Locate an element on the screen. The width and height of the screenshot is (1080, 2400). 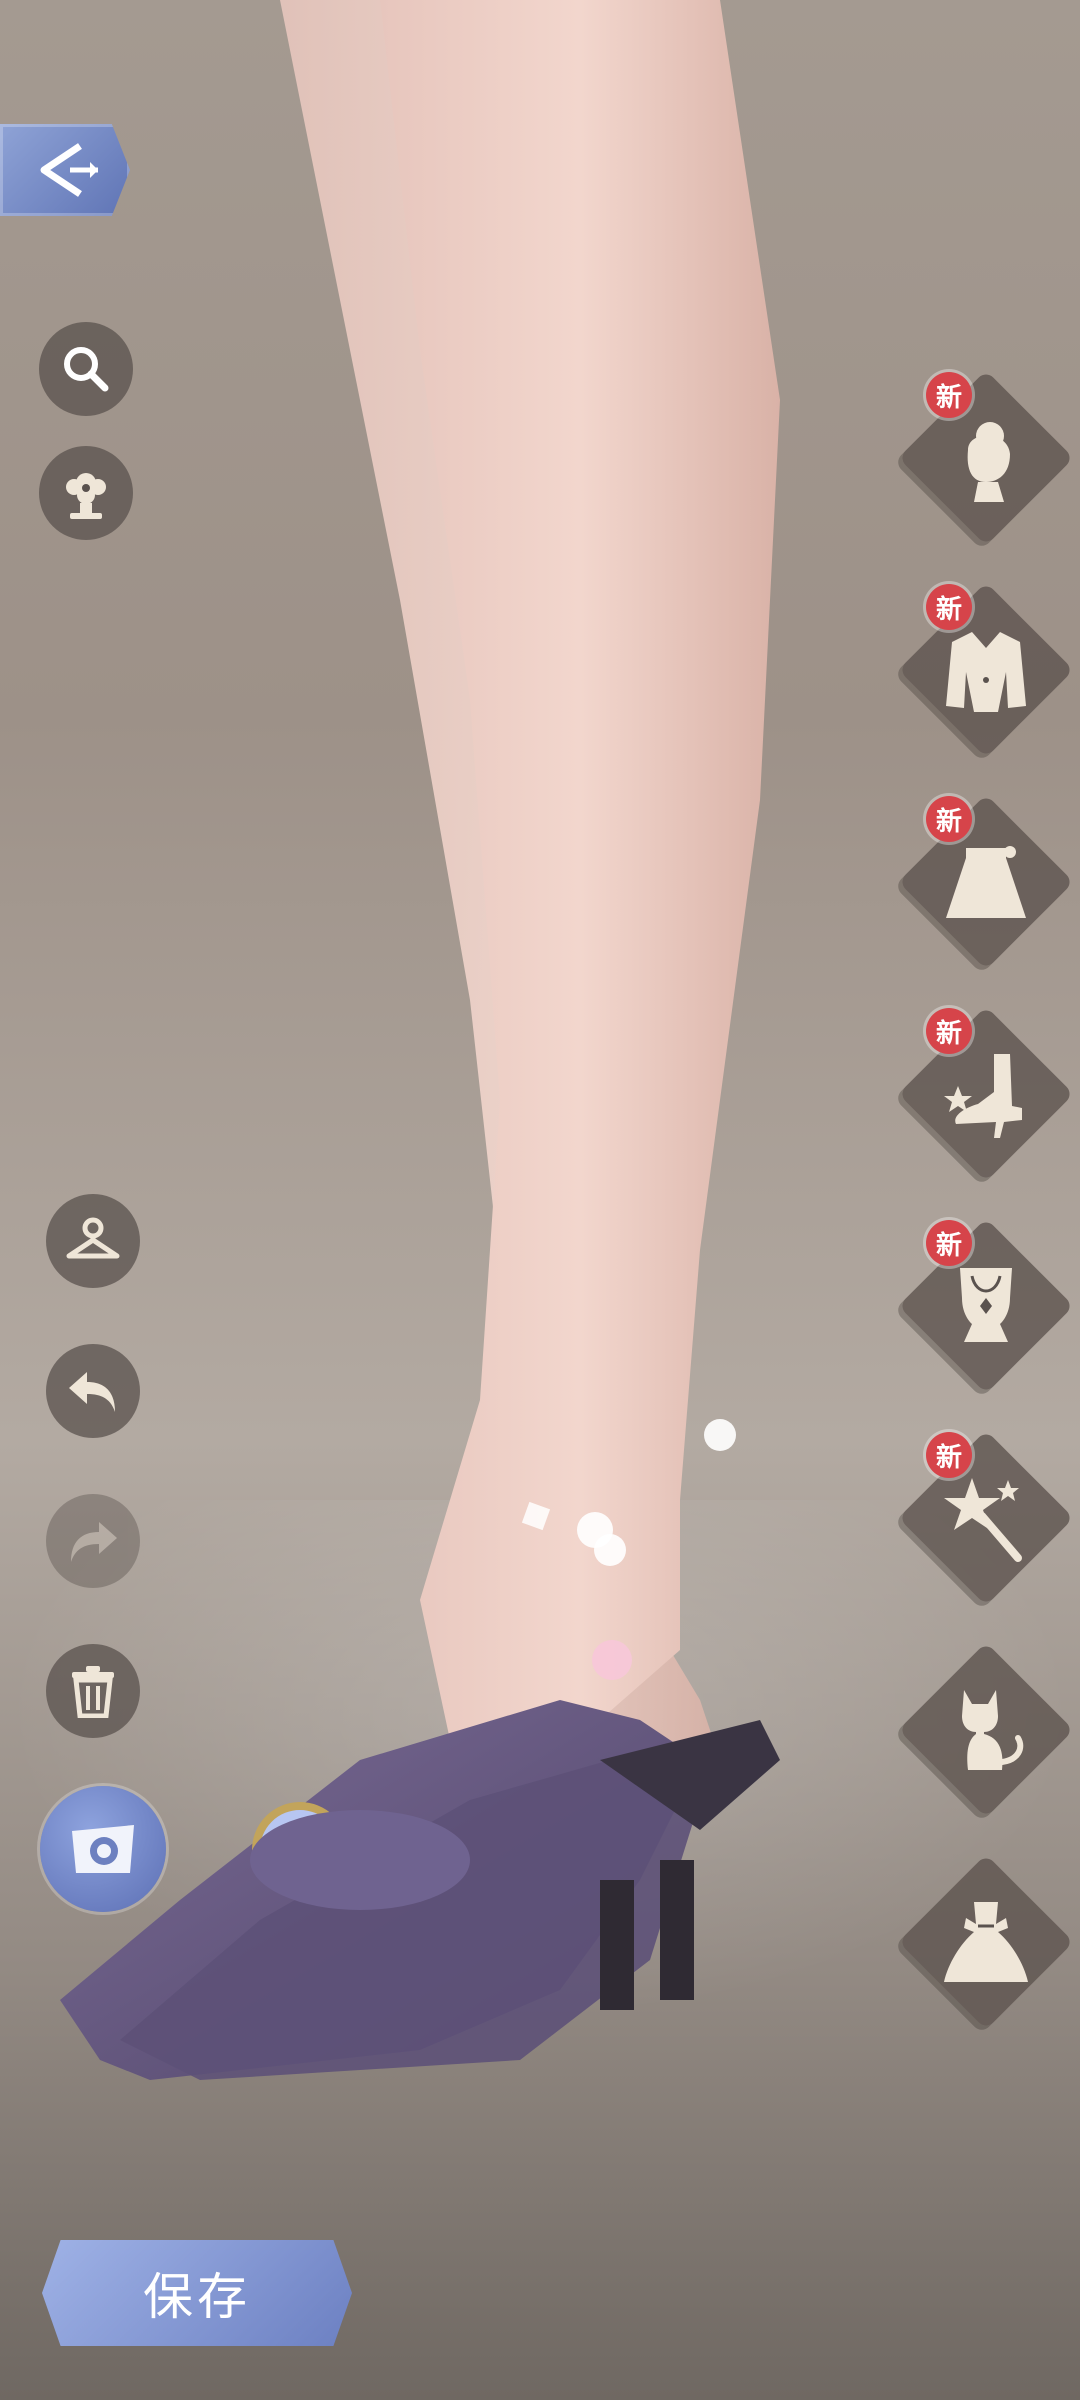
back-arrow-icon is located at coordinates (69, 170).